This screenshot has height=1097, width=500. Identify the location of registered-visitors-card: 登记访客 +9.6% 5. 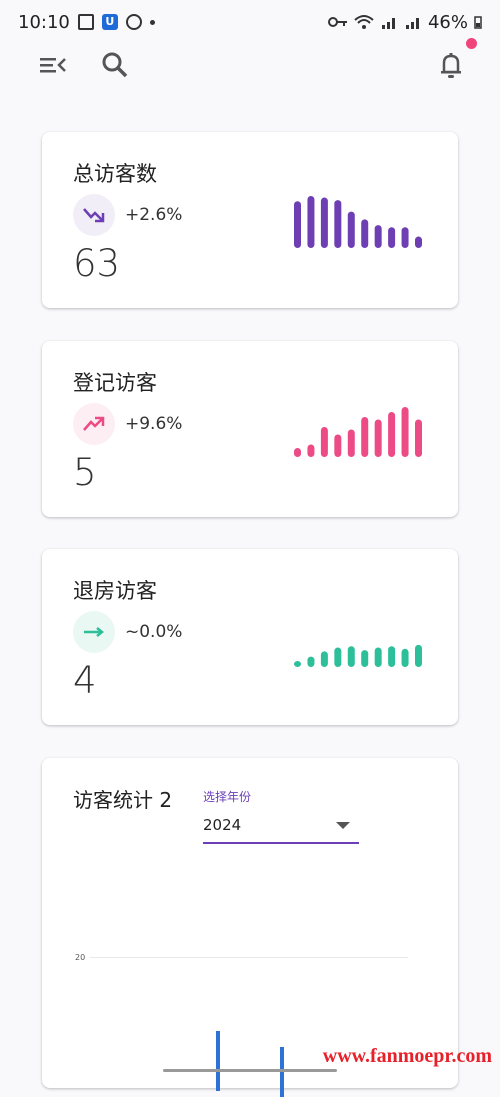
(250, 429).